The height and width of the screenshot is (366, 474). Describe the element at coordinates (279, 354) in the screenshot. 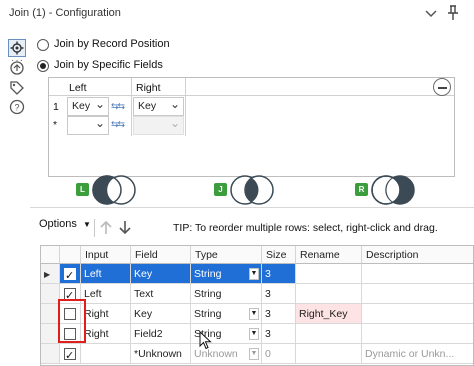

I see `size-cell: 0` at that location.